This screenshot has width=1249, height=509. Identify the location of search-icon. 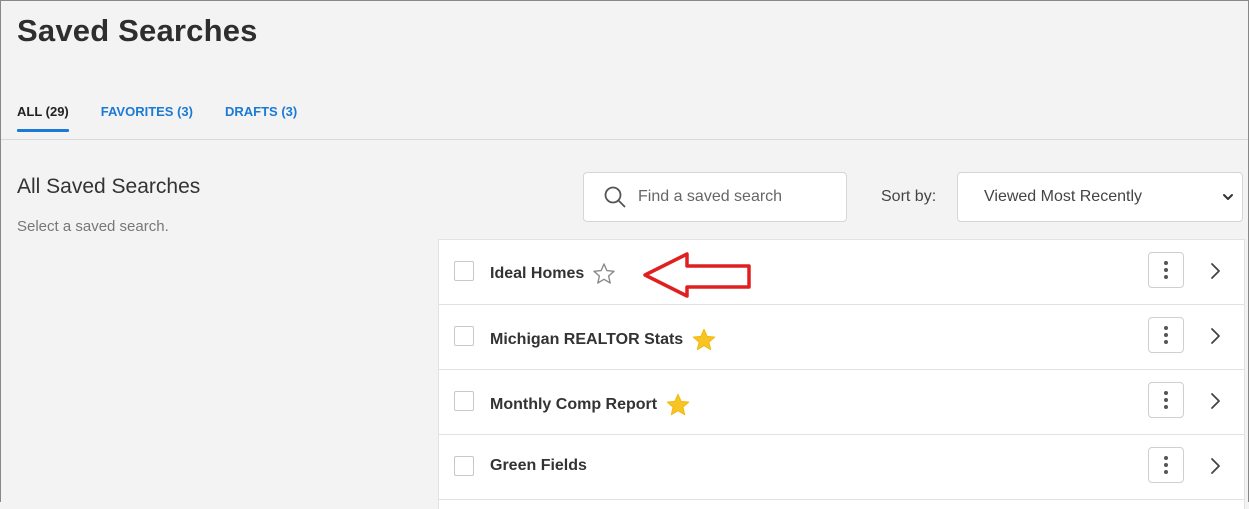
(615, 197).